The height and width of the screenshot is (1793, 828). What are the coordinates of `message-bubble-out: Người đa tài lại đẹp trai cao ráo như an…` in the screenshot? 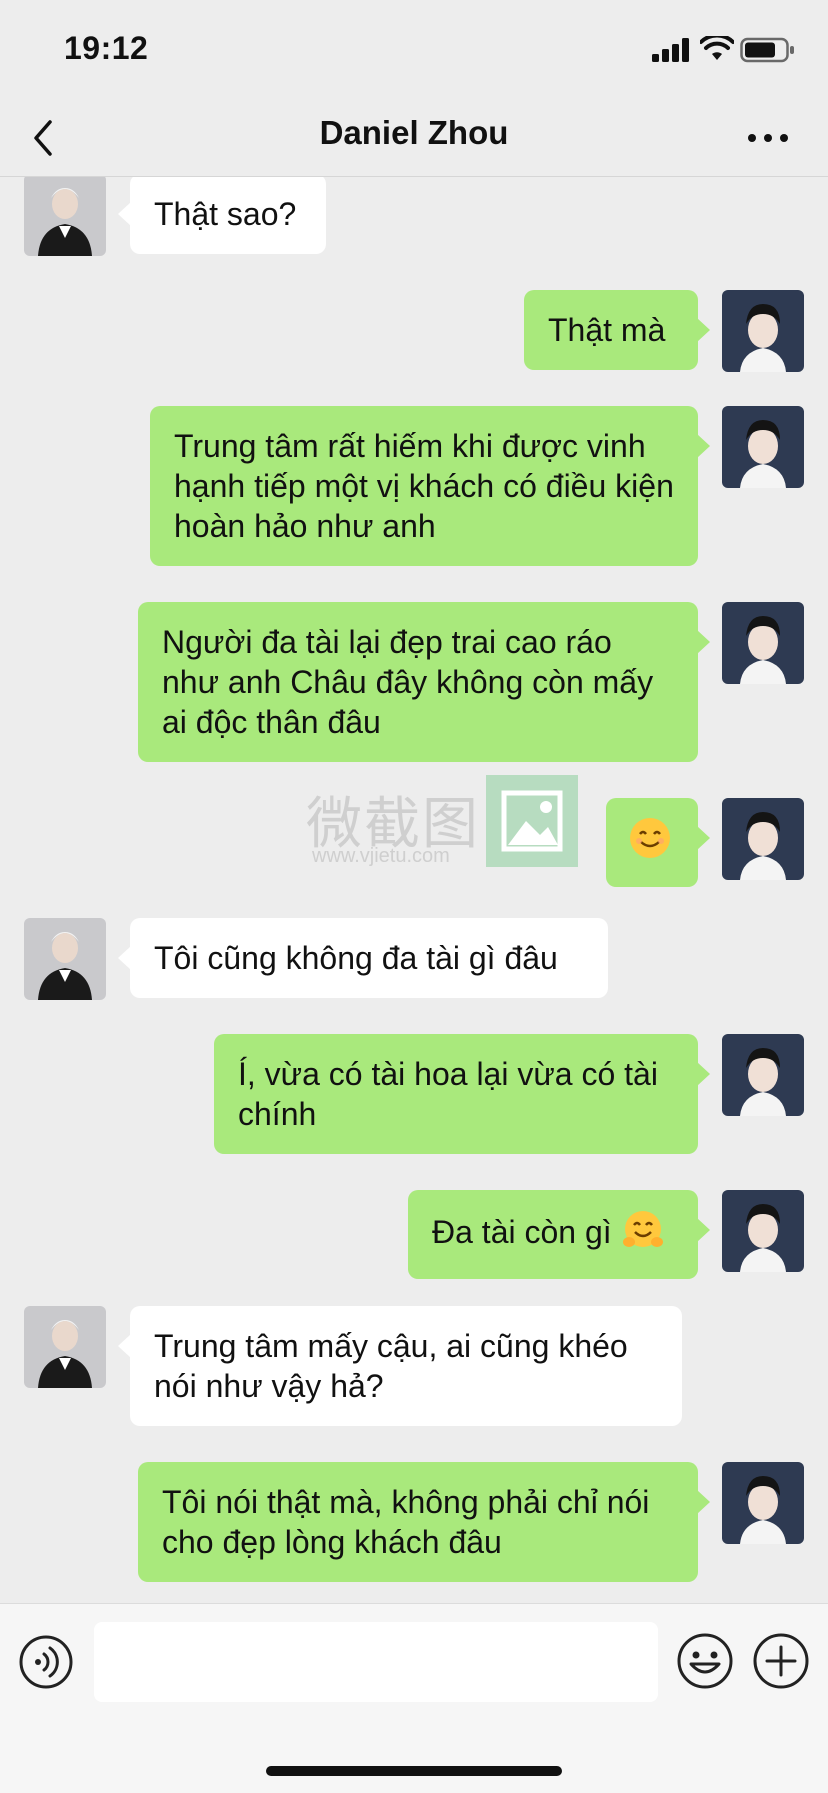 It's located at (424, 682).